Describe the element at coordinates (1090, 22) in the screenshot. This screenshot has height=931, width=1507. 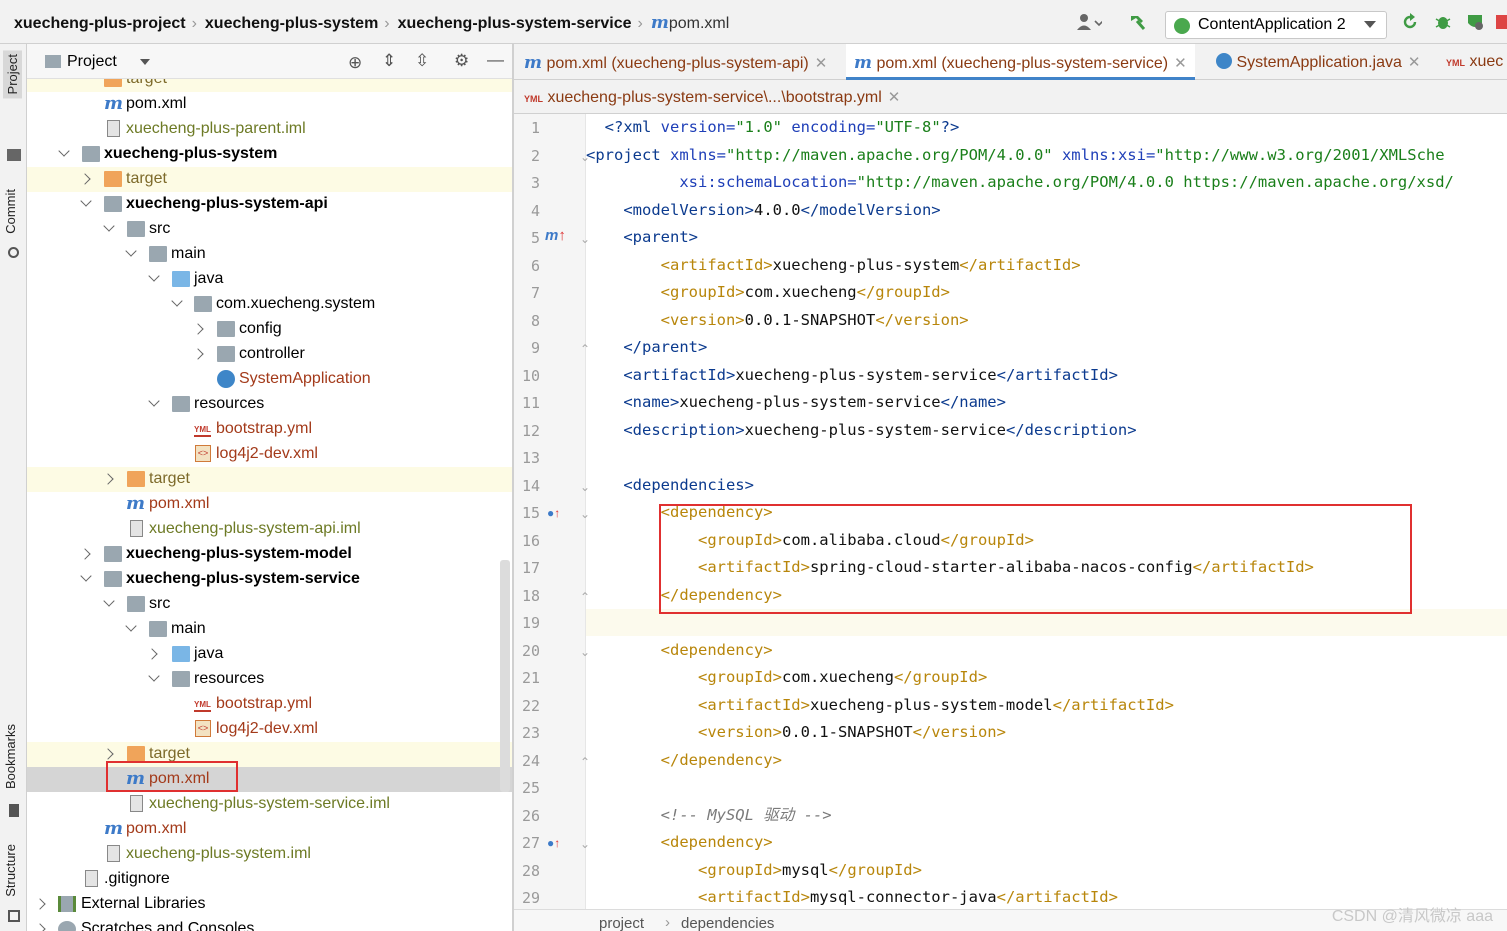
I see `user-icon` at that location.